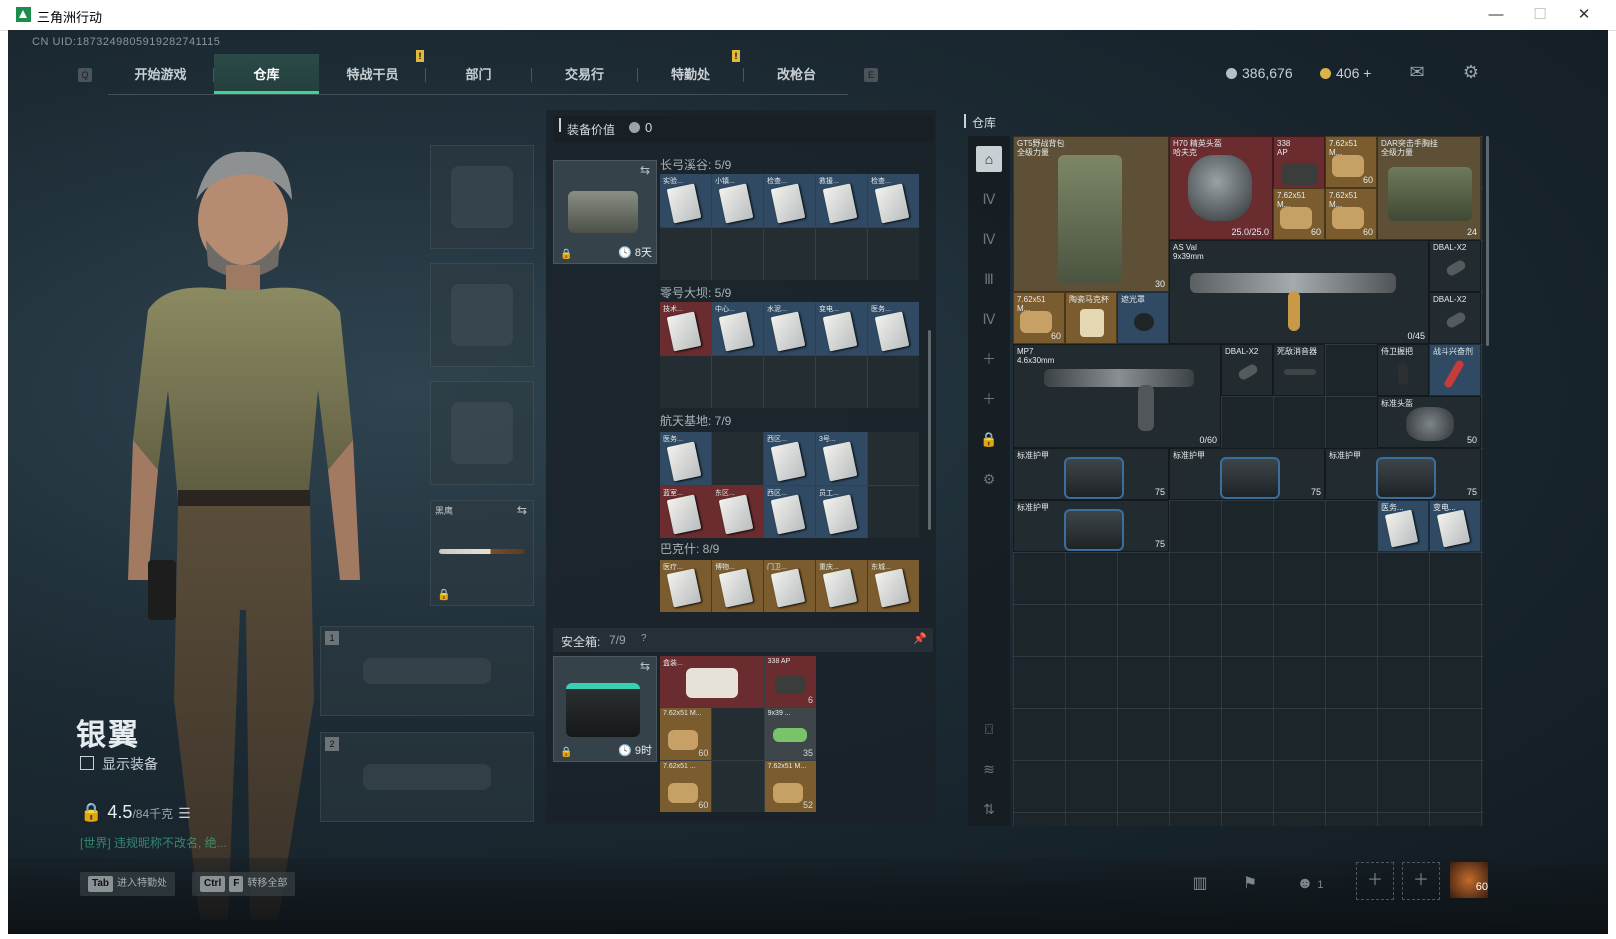  Describe the element at coordinates (1496, 15) in the screenshot. I see `minimize-button: —` at that location.